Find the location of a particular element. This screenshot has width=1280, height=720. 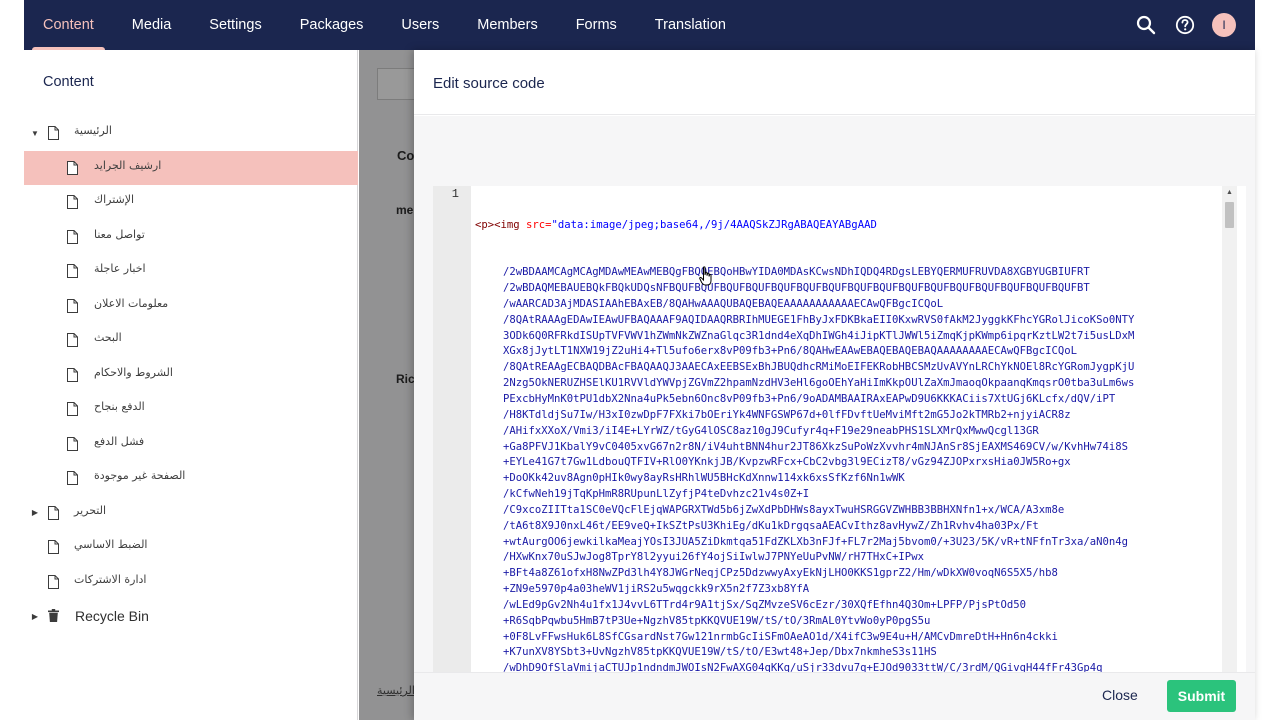

tree-node-label: الإشتراك is located at coordinates (114, 199).